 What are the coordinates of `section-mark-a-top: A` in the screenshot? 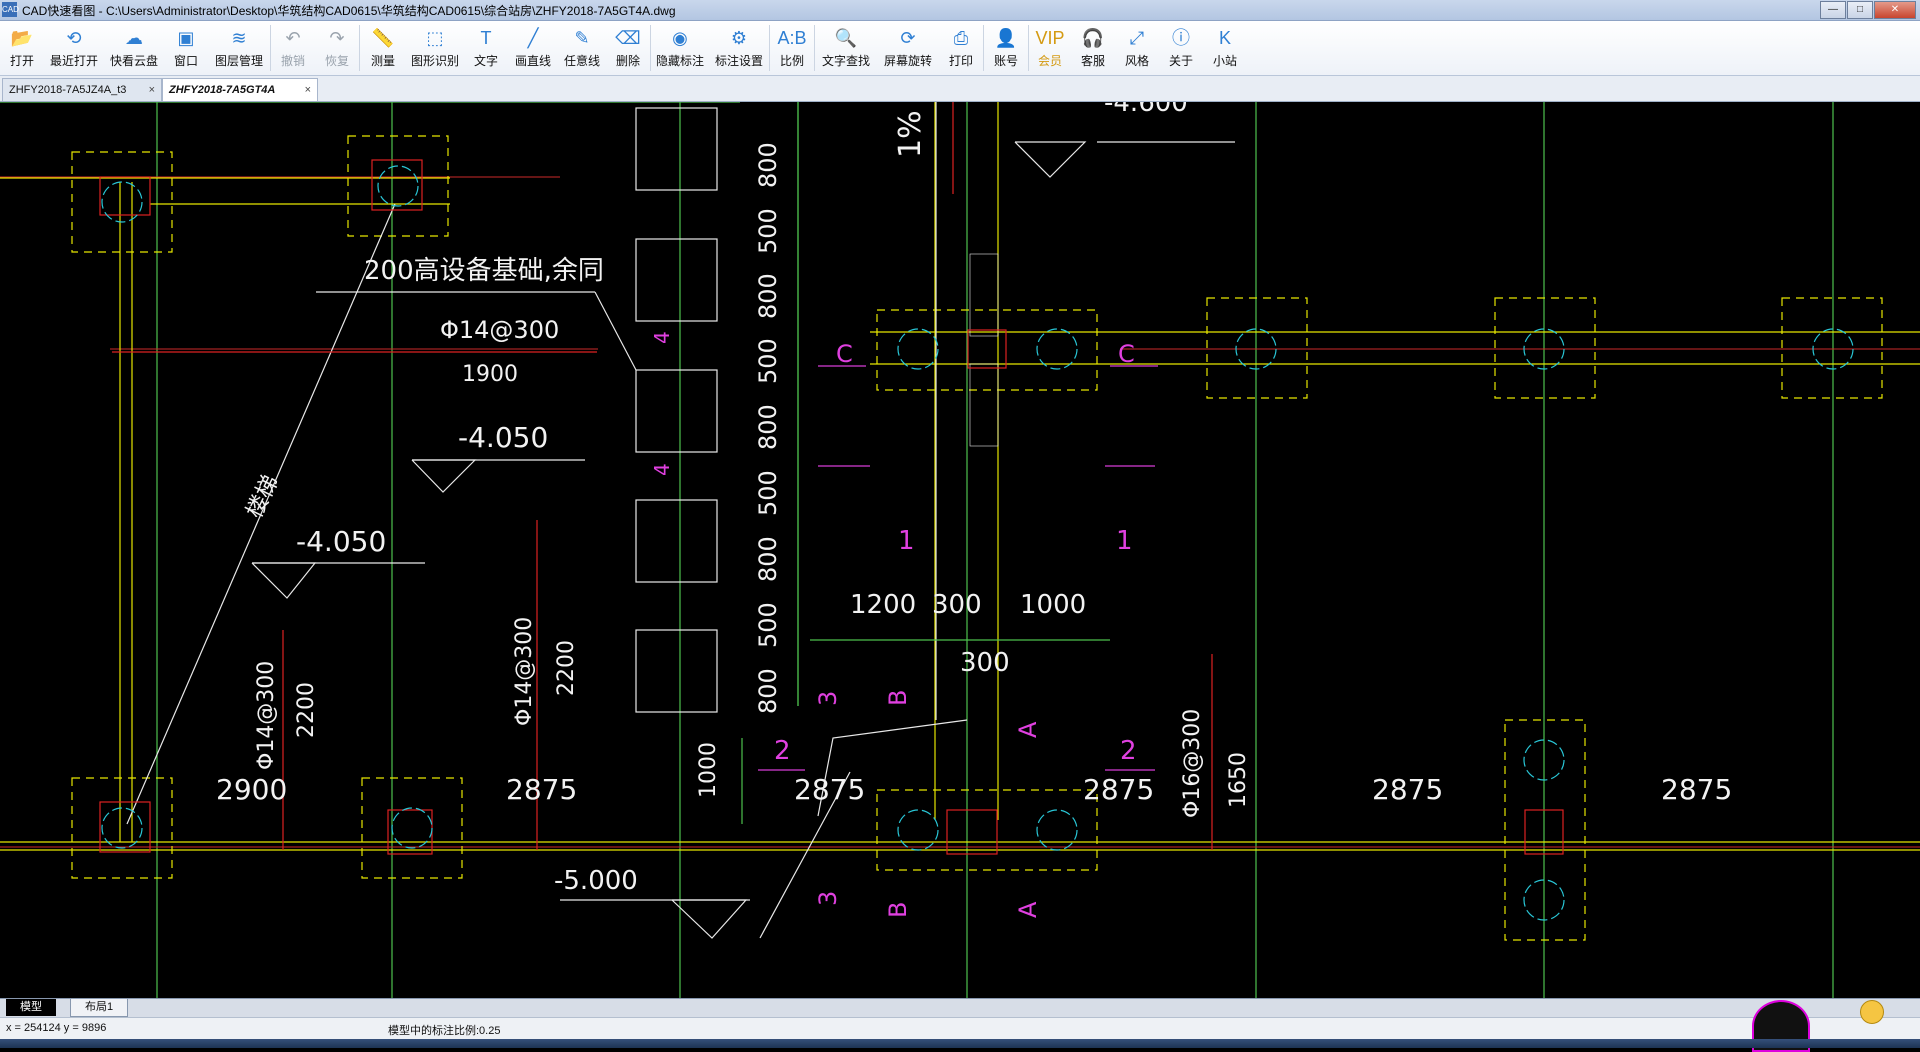 It's located at (1028, 729).